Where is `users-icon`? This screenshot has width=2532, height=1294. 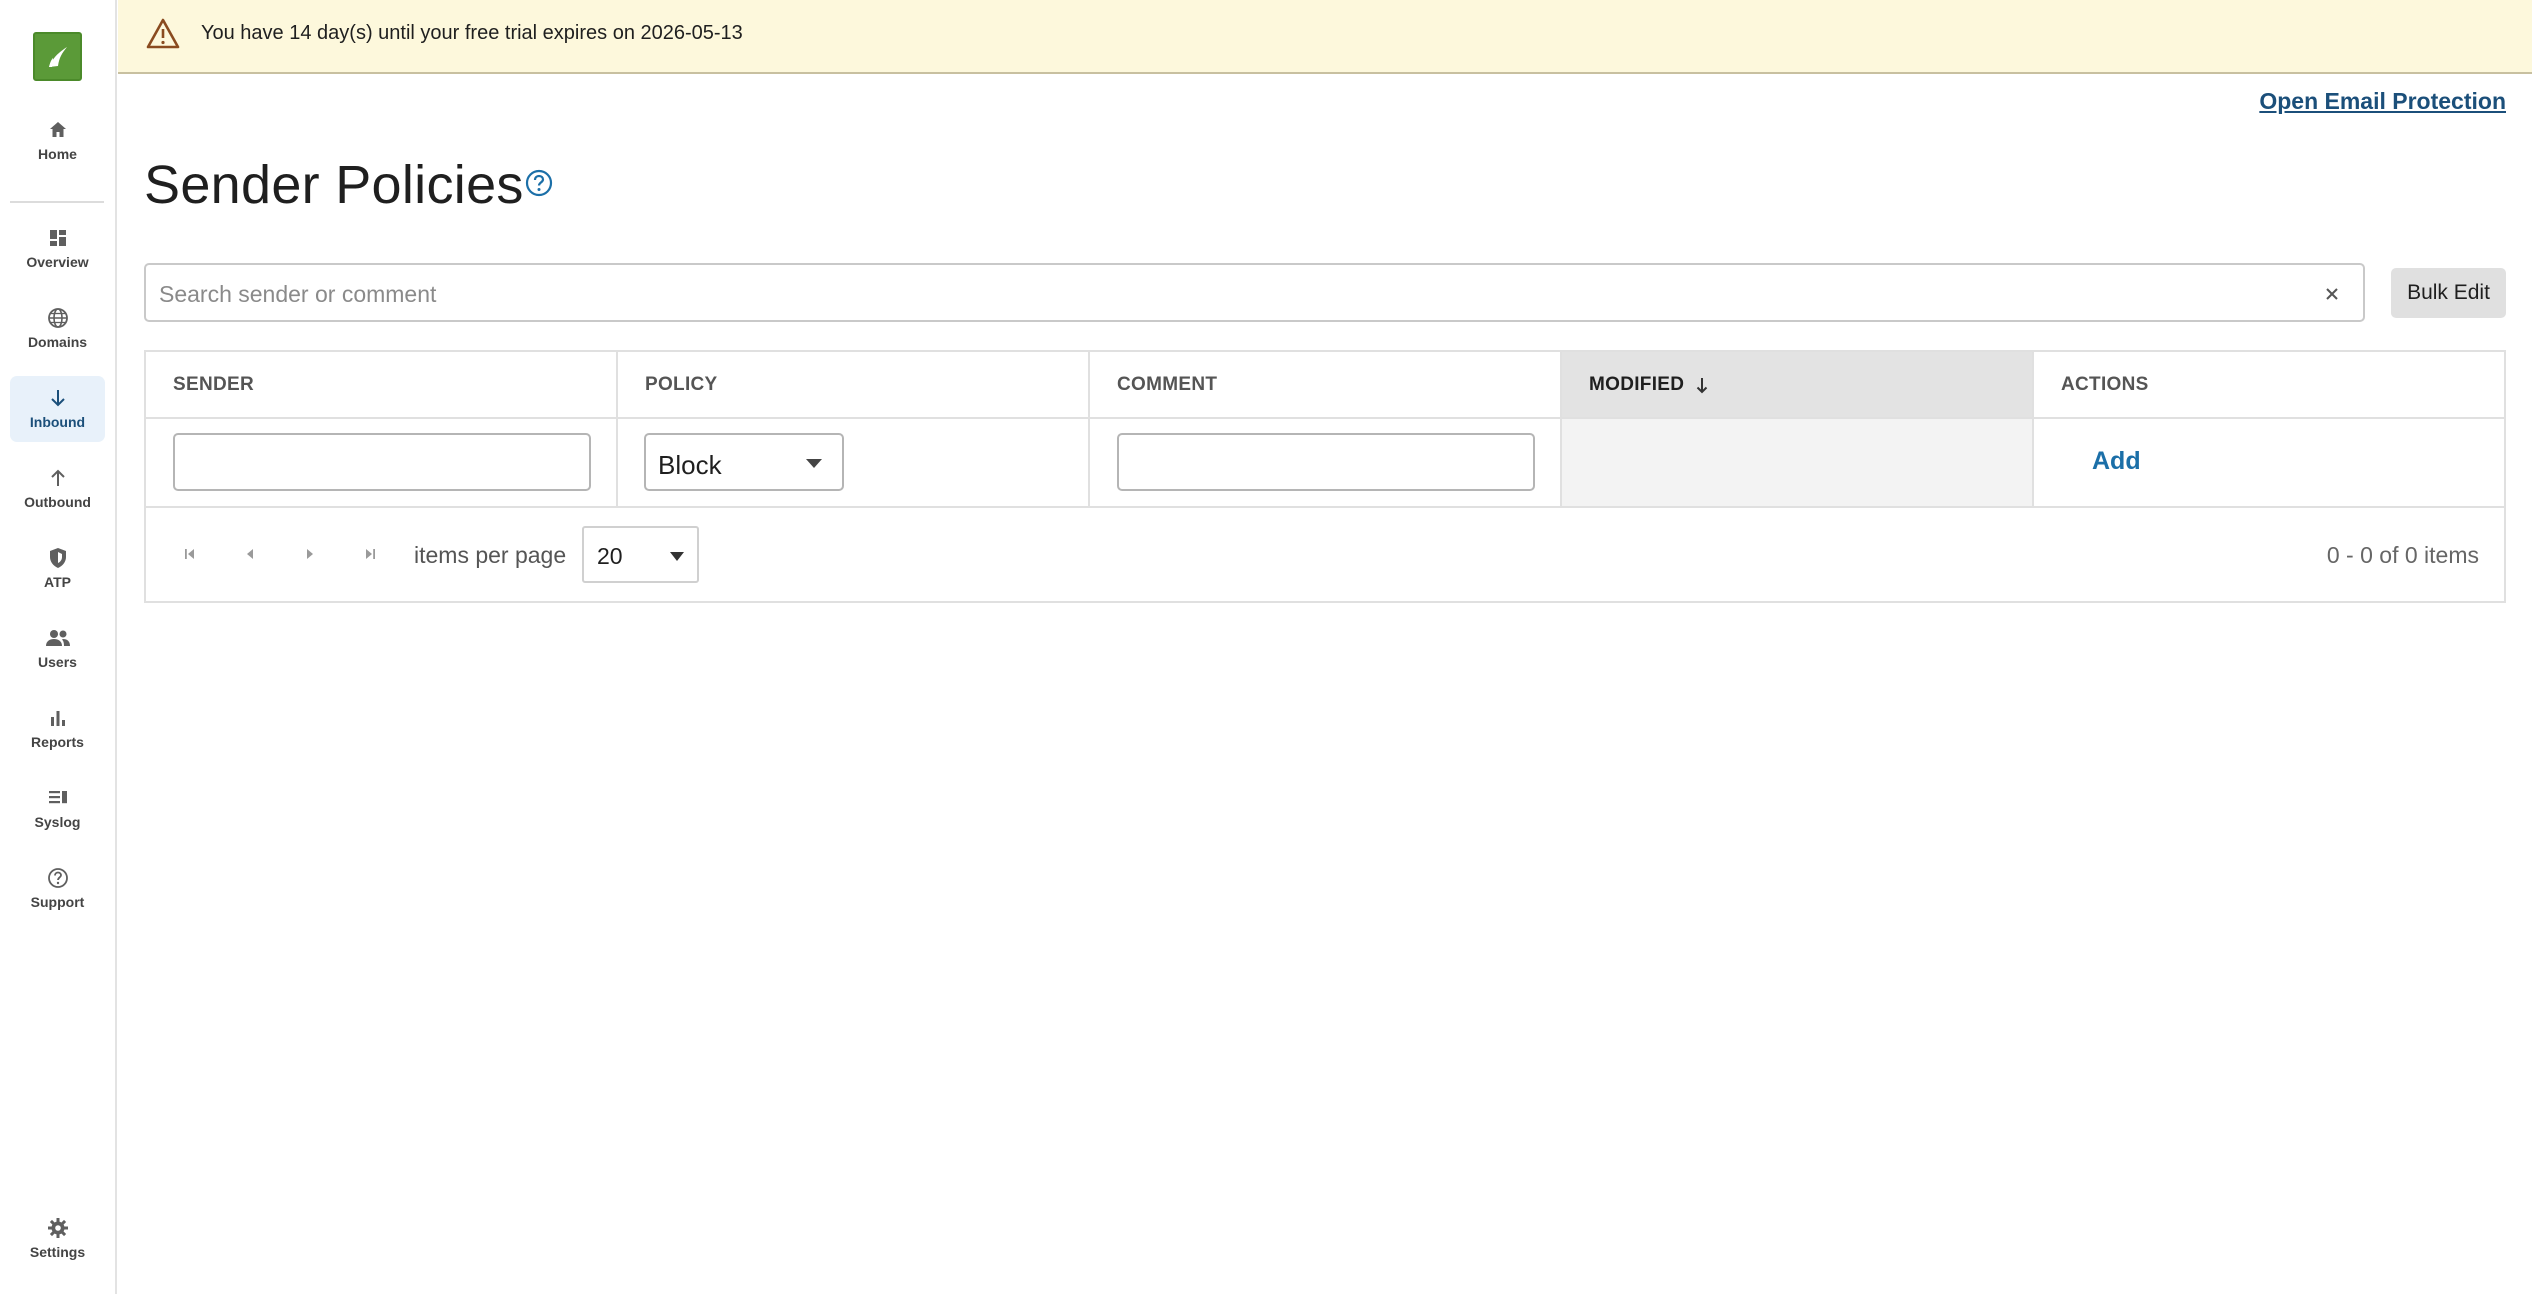
users-icon is located at coordinates (58, 638).